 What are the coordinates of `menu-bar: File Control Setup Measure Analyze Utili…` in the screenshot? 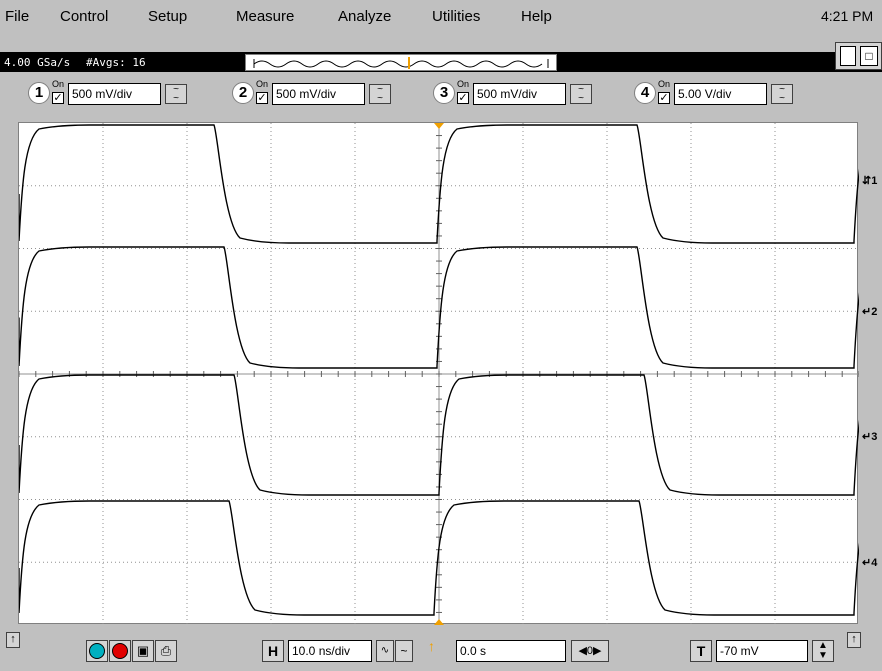 It's located at (441, 17).